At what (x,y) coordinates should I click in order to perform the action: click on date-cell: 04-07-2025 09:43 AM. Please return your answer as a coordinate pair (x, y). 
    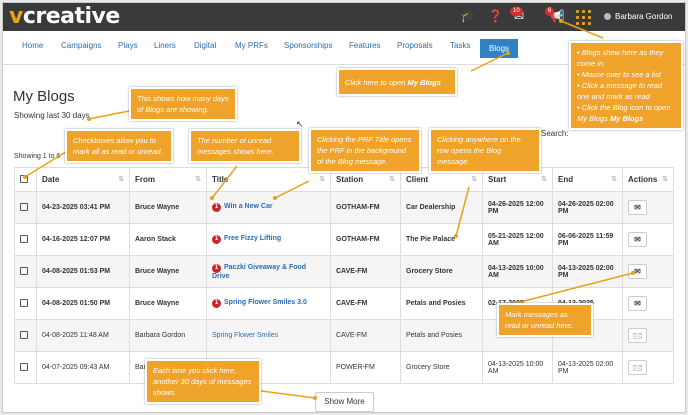
    Looking at the image, I should click on (83, 367).